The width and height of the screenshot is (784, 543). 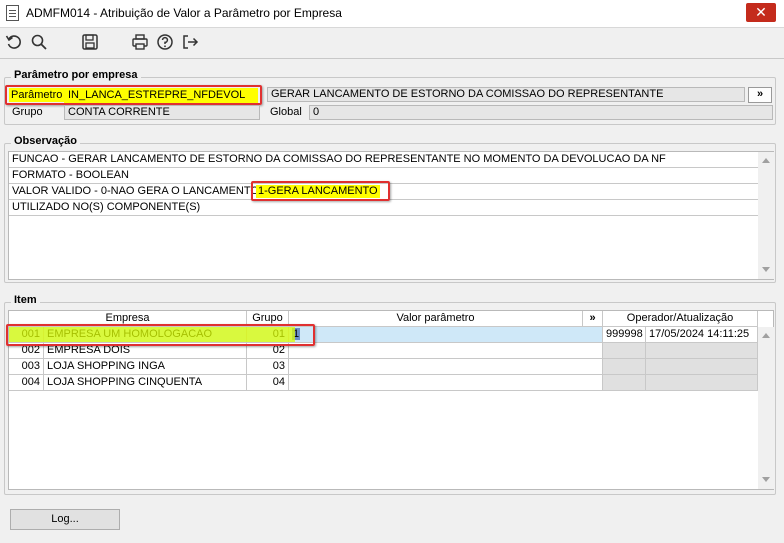 What do you see at coordinates (436, 319) in the screenshot?
I see `header-valor-parametro: Valor parâmetro` at bounding box center [436, 319].